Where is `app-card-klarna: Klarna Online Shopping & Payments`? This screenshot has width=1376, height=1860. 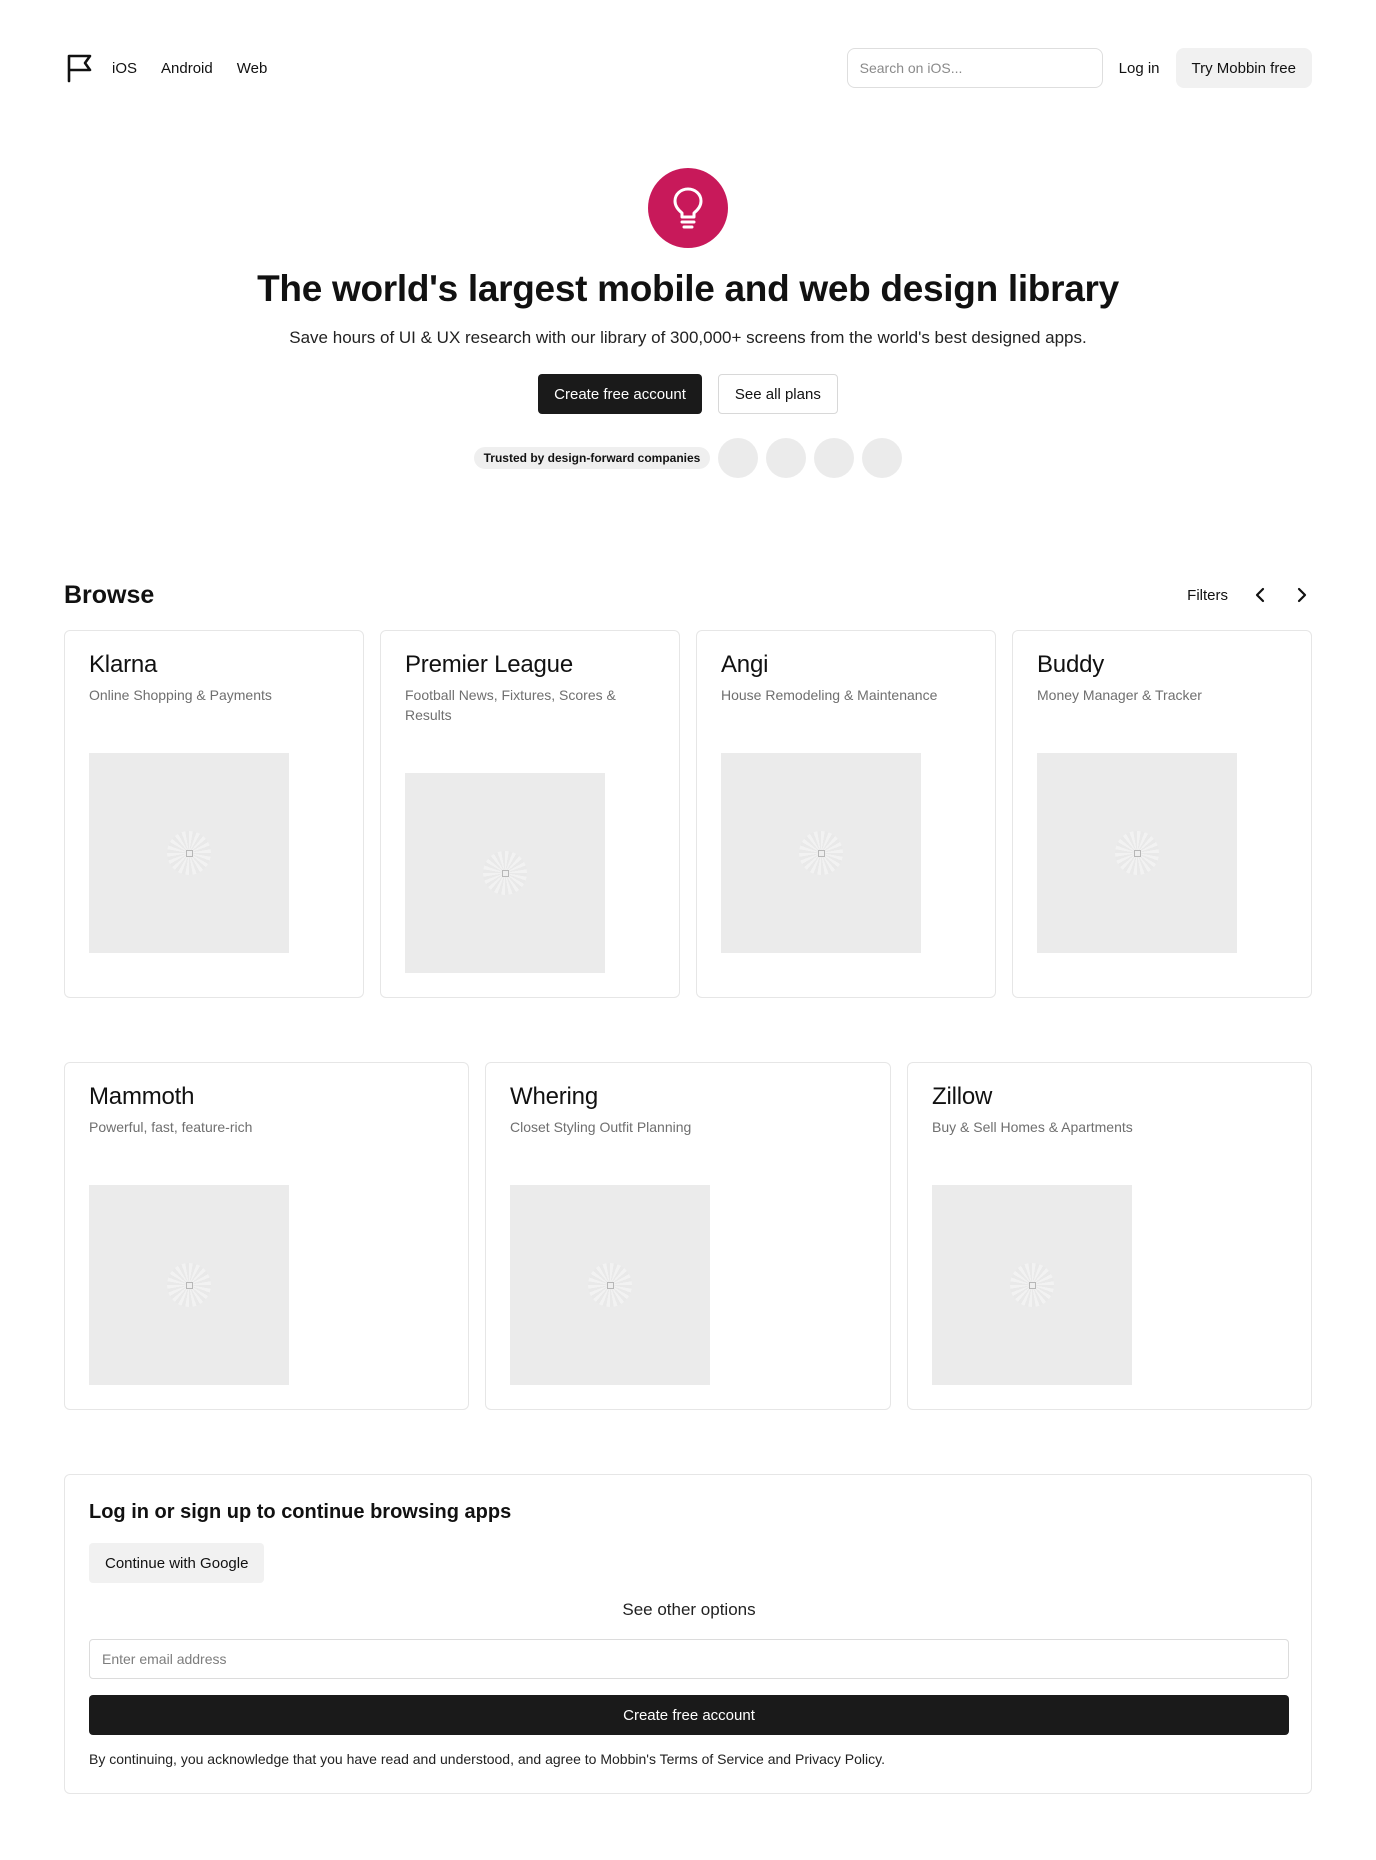 app-card-klarna: Klarna Online Shopping & Payments is located at coordinates (214, 814).